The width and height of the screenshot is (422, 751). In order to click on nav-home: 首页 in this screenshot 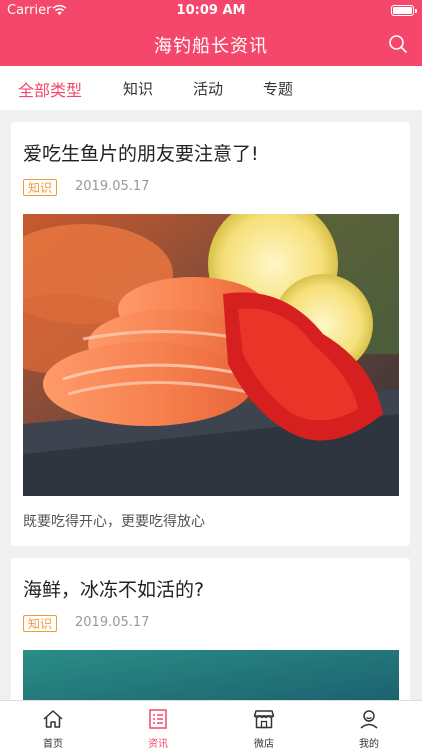, I will do `click(53, 726)`.